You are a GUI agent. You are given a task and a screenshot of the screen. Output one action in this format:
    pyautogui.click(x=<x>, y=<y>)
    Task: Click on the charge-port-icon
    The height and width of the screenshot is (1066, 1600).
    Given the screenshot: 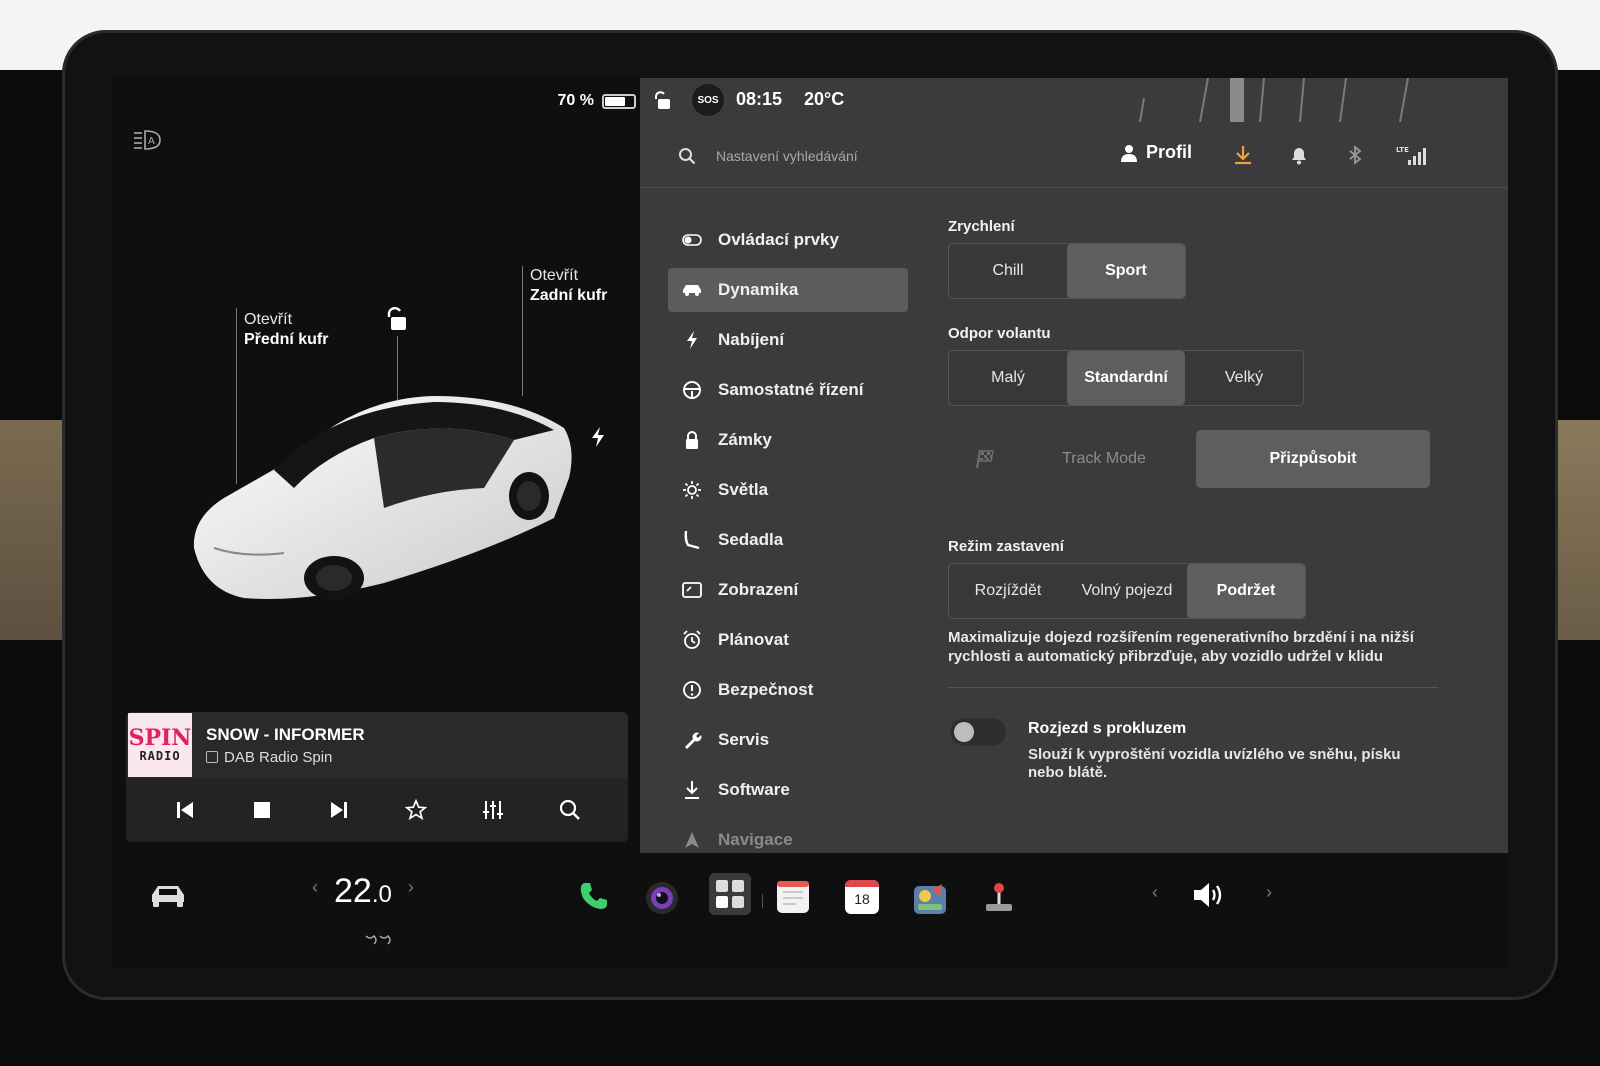 What is the action you would take?
    pyautogui.click(x=598, y=437)
    